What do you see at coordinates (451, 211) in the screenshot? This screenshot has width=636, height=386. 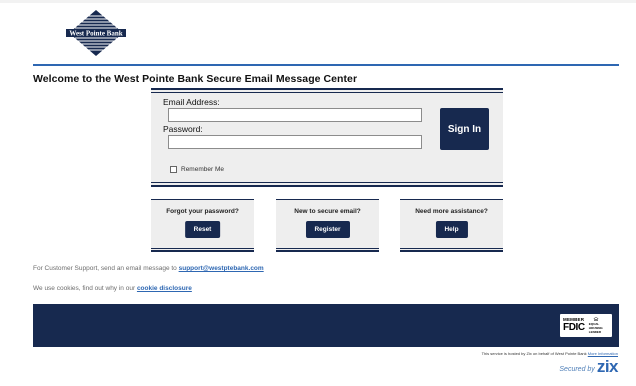 I see `help-title: Need more assistance?` at bounding box center [451, 211].